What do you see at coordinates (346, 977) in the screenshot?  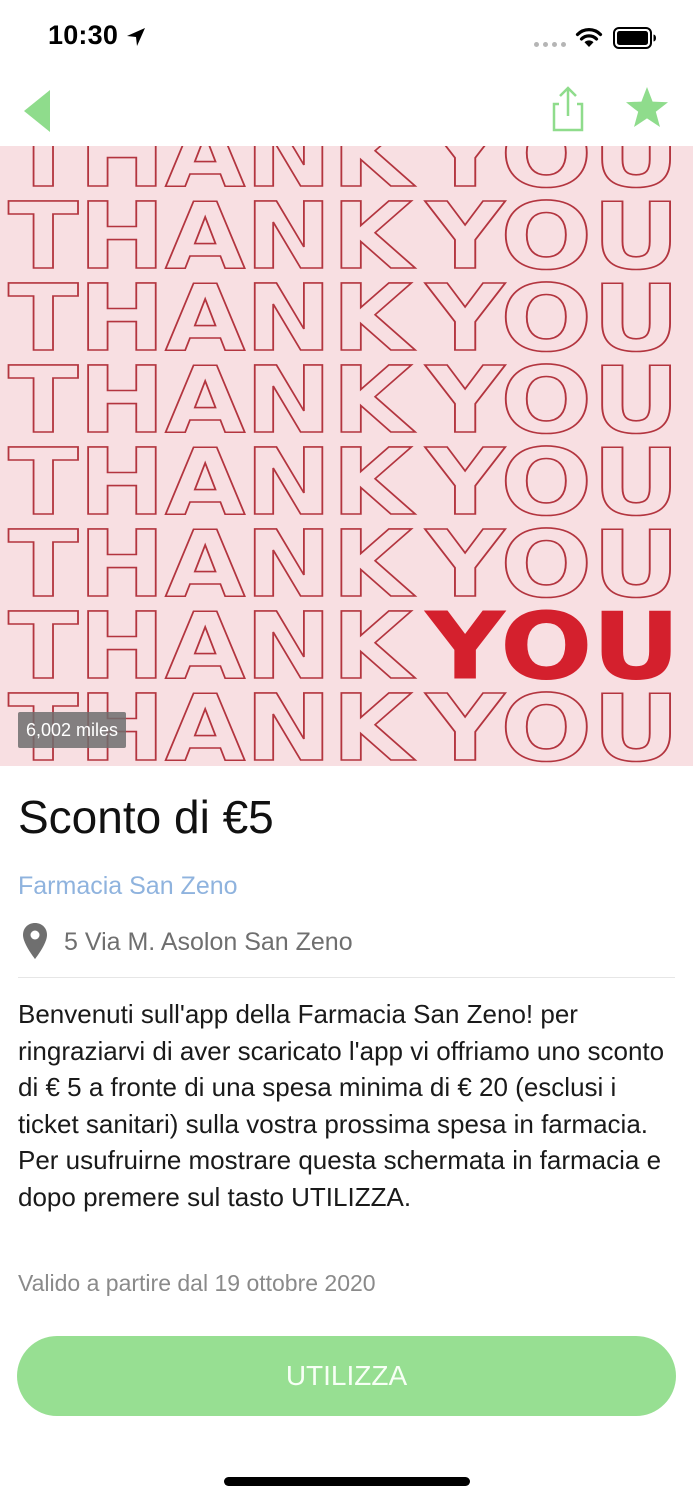 I see `divider` at bounding box center [346, 977].